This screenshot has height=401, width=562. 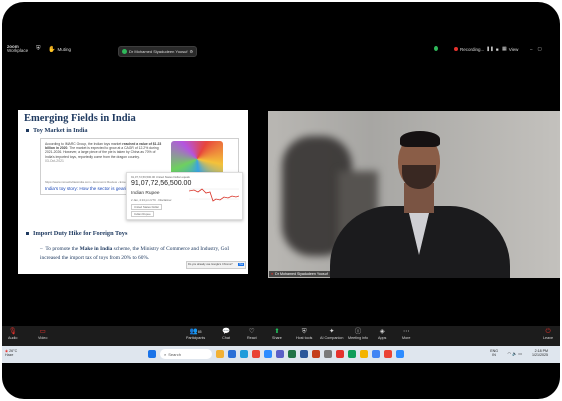 What do you see at coordinates (152, 354) in the screenshot?
I see `windows-start-icon` at bounding box center [152, 354].